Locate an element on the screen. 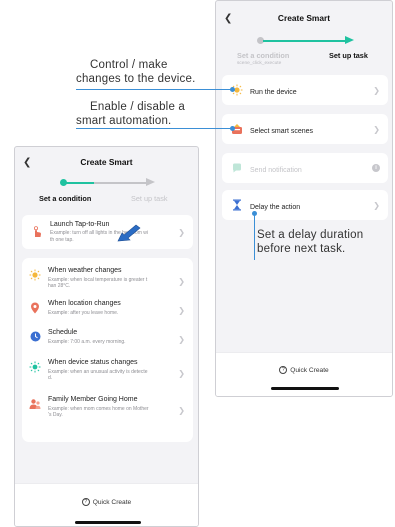 Image resolution: width=395 pixels, height=527 pixels. annotation-dot-control is located at coordinates (232, 89).